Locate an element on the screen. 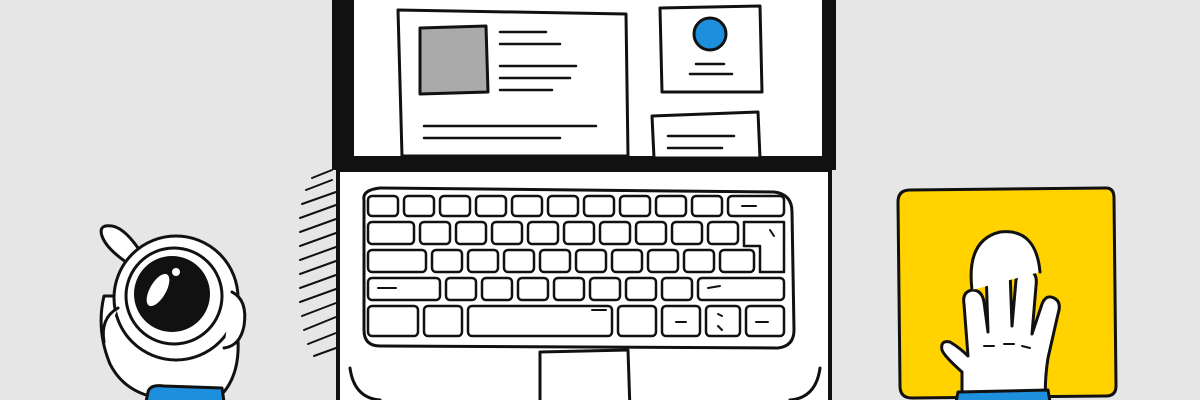 The height and width of the screenshot is (400, 1200). avatar-icon is located at coordinates (710, 34).